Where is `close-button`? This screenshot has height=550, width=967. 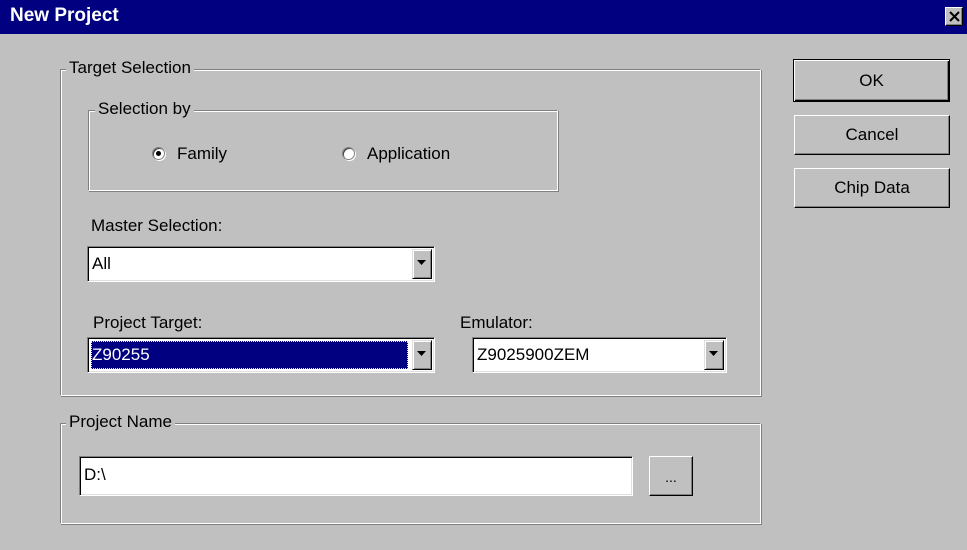 close-button is located at coordinates (954, 16).